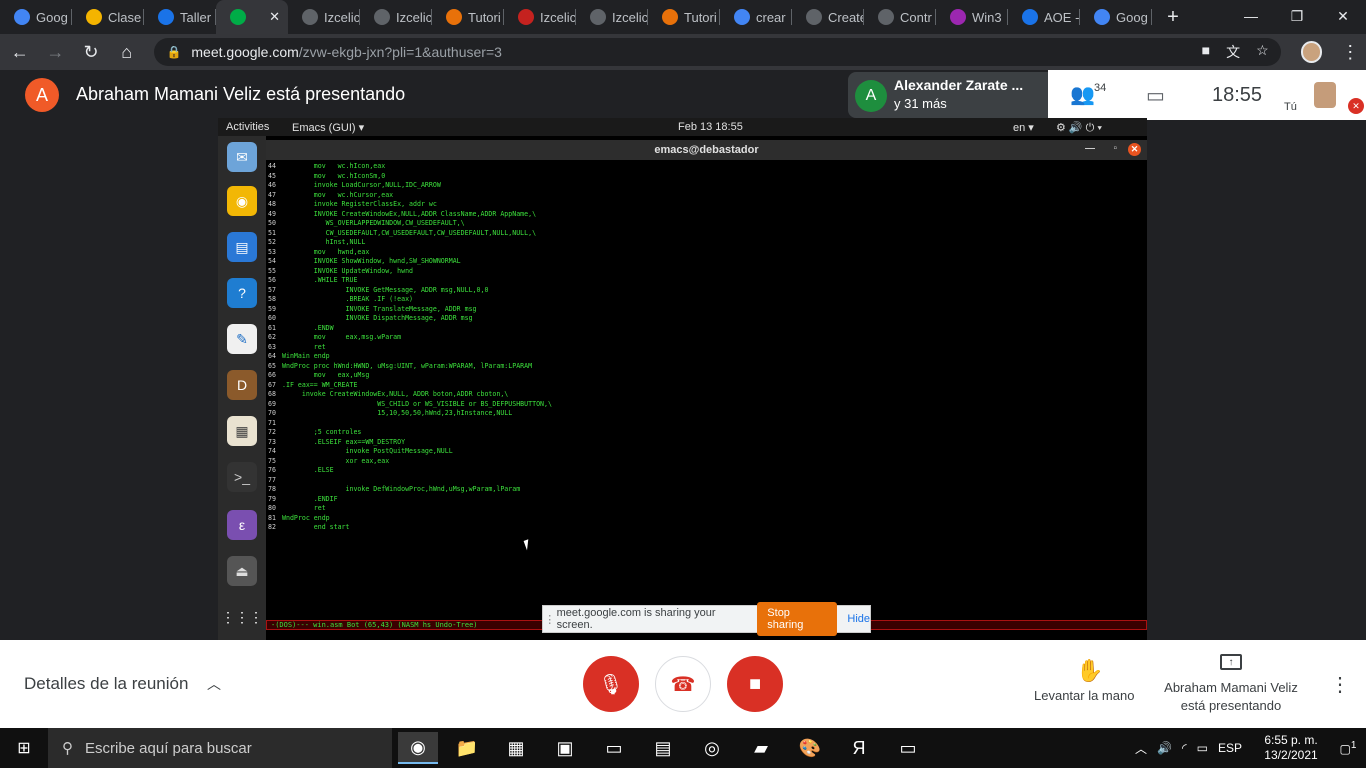  What do you see at coordinates (242, 293) in the screenshot?
I see `help-icon: ?` at bounding box center [242, 293].